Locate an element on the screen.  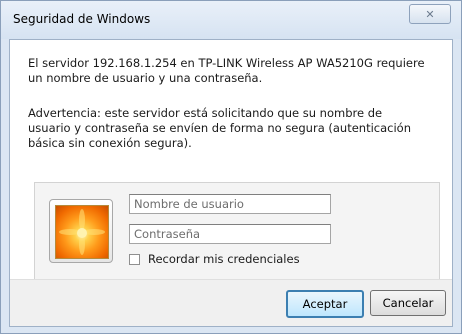
user-flower-icon is located at coordinates (82, 232).